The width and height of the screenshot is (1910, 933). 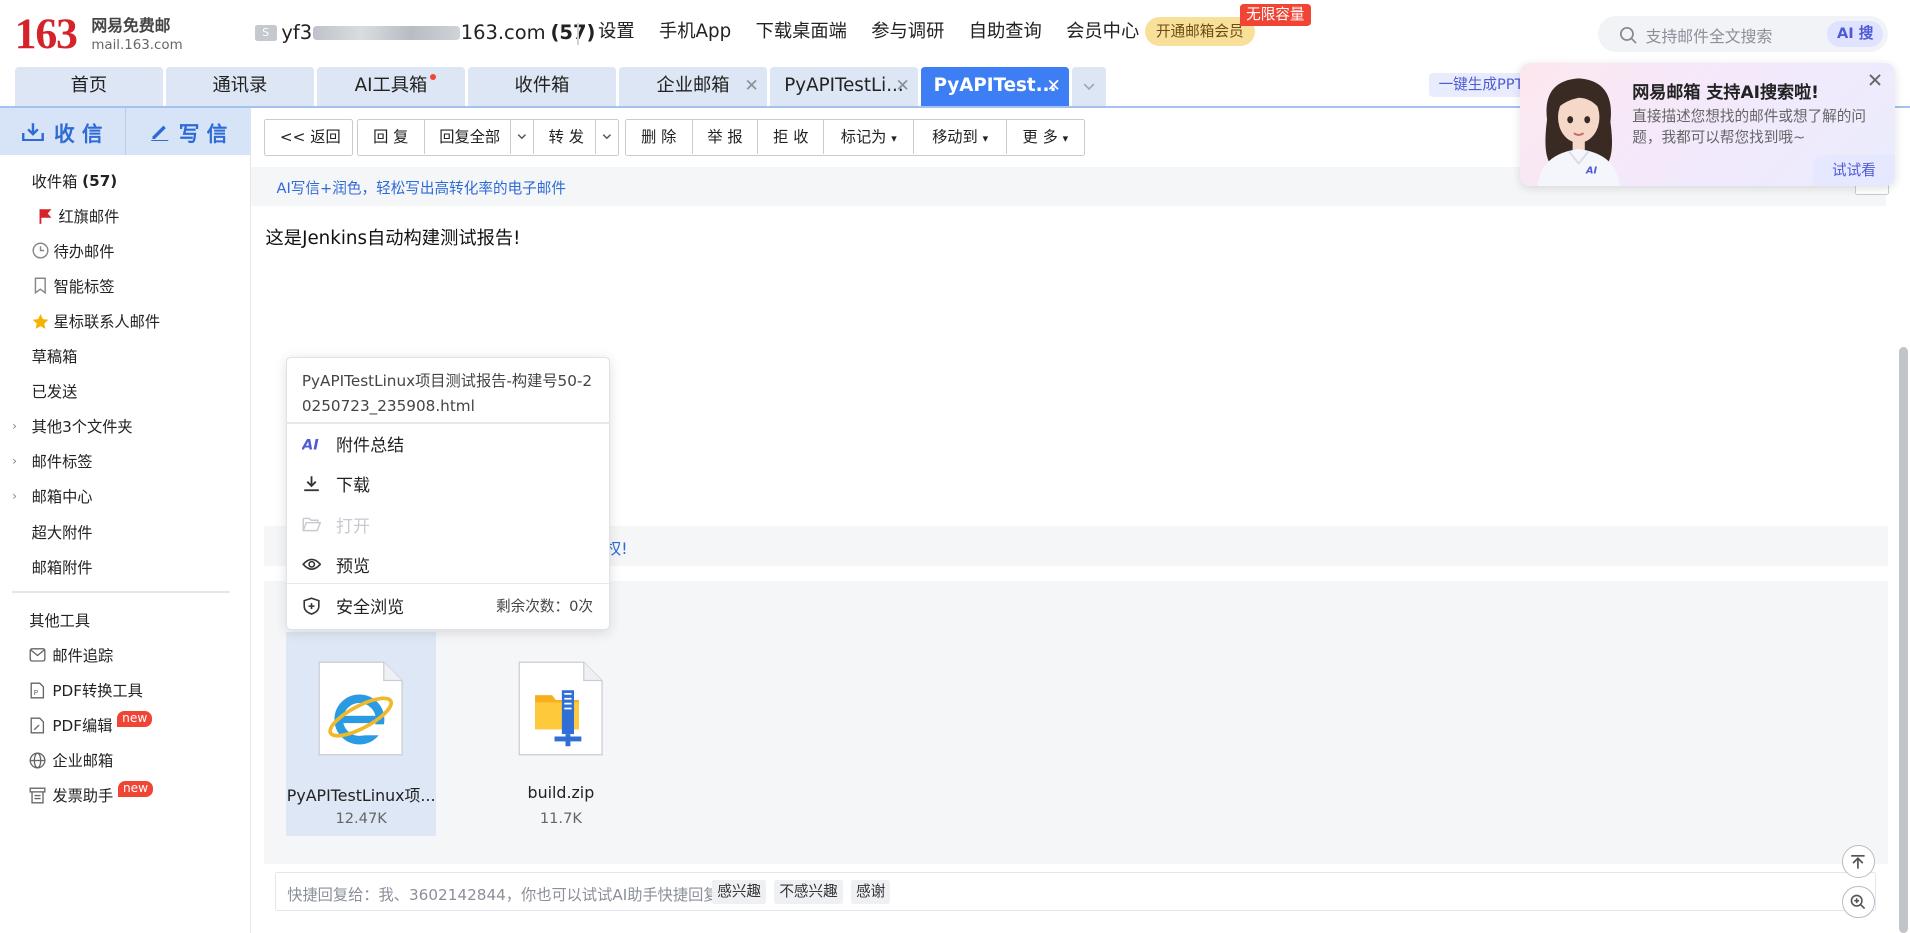 I want to click on report-button: 举 报, so click(x=724, y=137).